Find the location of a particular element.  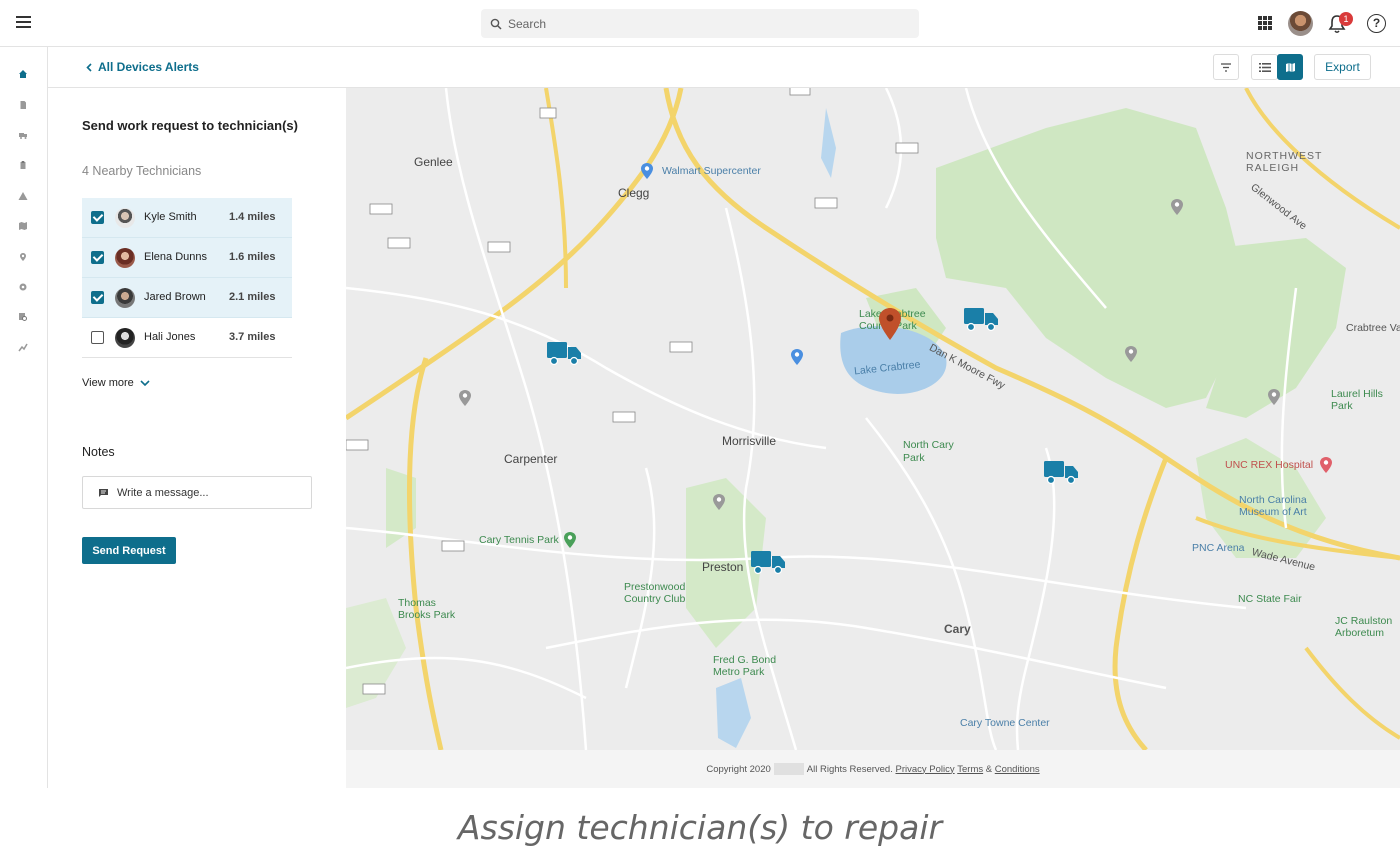

map-label-north-cary-park: North Cary Park is located at coordinates (928, 451).